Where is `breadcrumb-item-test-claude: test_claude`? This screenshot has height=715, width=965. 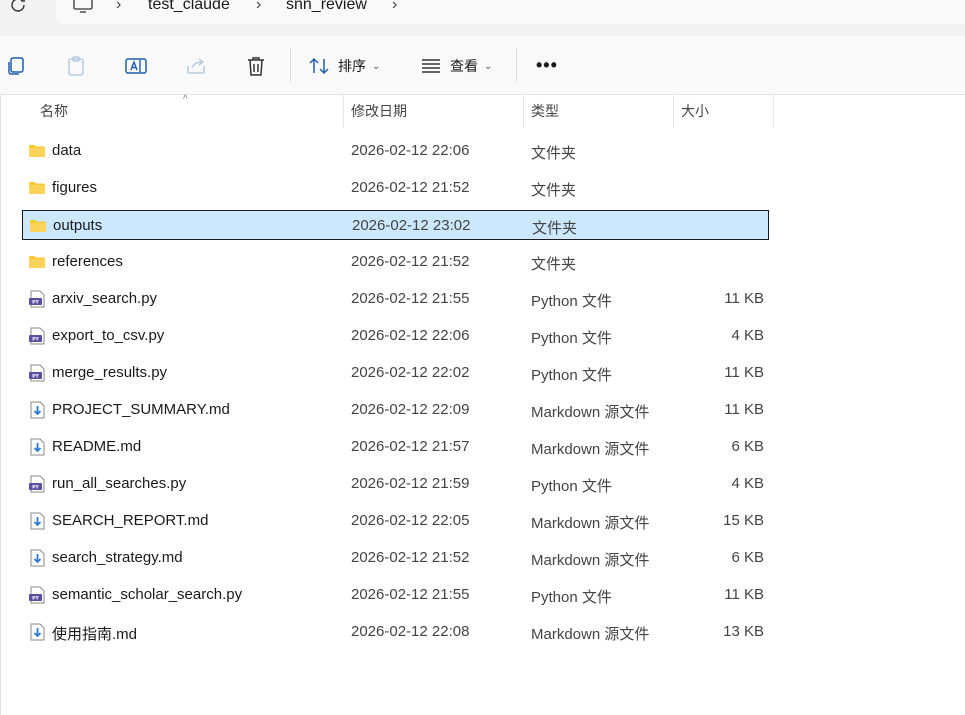 breadcrumb-item-test-claude: test_claude is located at coordinates (189, 7).